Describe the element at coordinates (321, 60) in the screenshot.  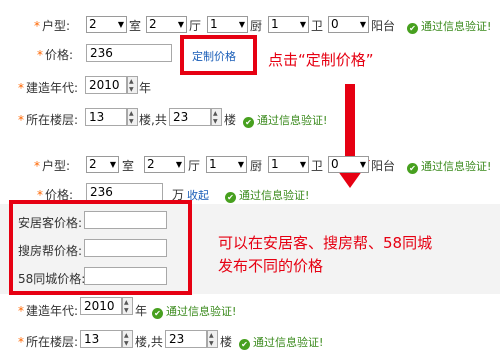
I see `annotation-click: 点击“定制价格”` at that location.